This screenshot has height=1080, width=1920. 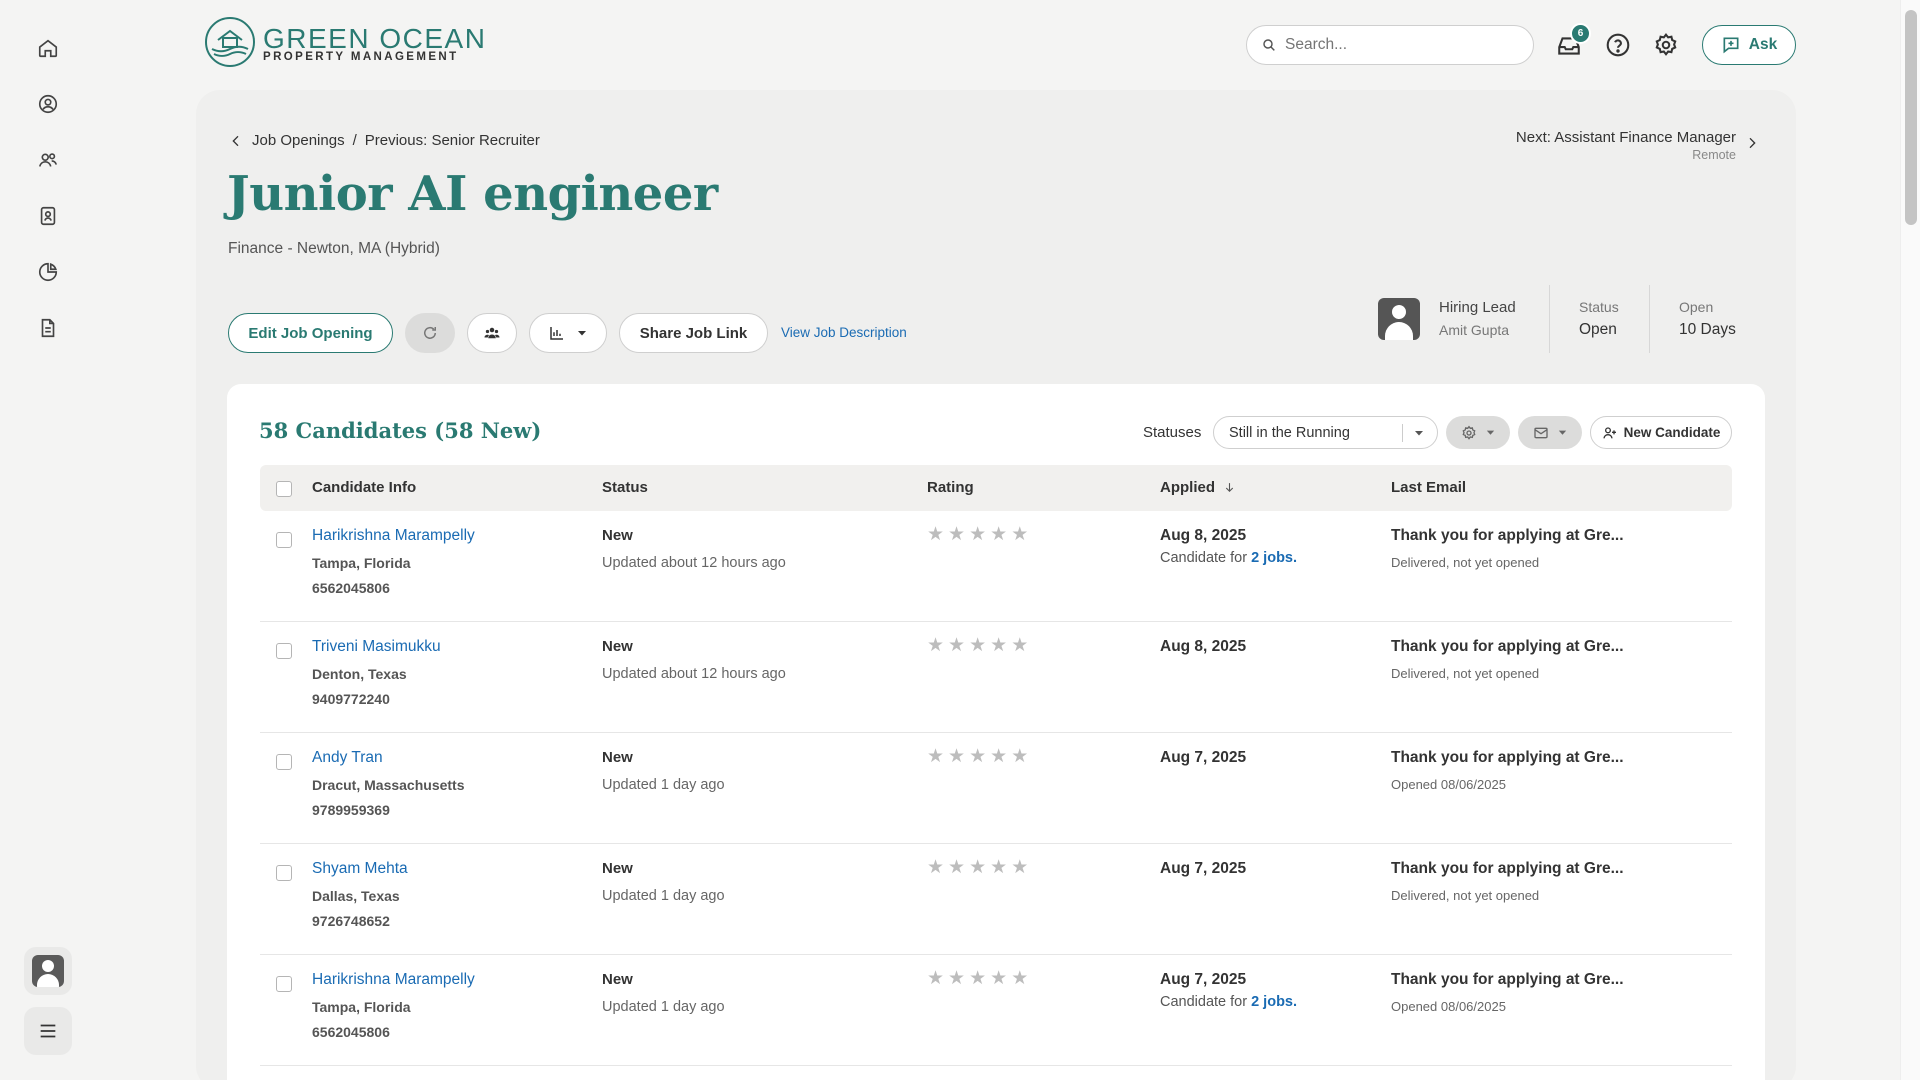 What do you see at coordinates (1478, 432) in the screenshot?
I see `settings-dropdown` at bounding box center [1478, 432].